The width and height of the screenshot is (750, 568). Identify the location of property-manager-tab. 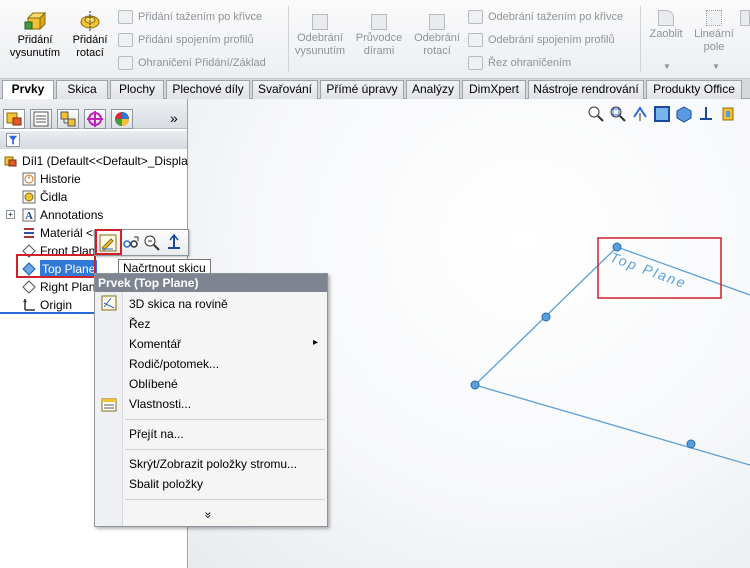
(41, 119).